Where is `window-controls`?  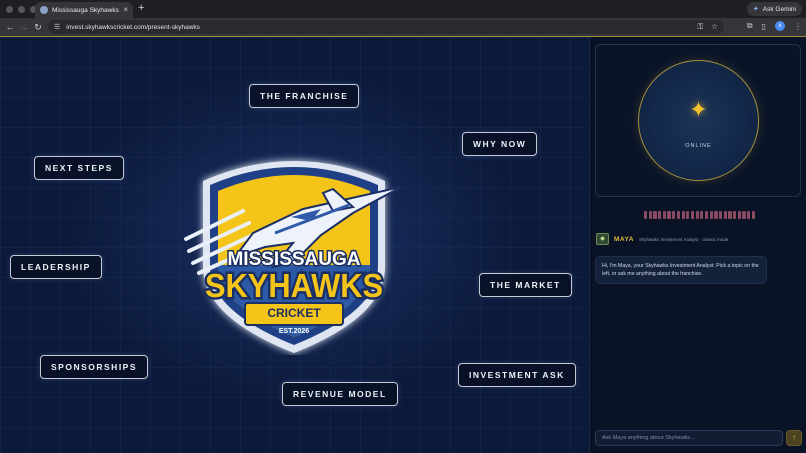
window-controls is located at coordinates (21, 9).